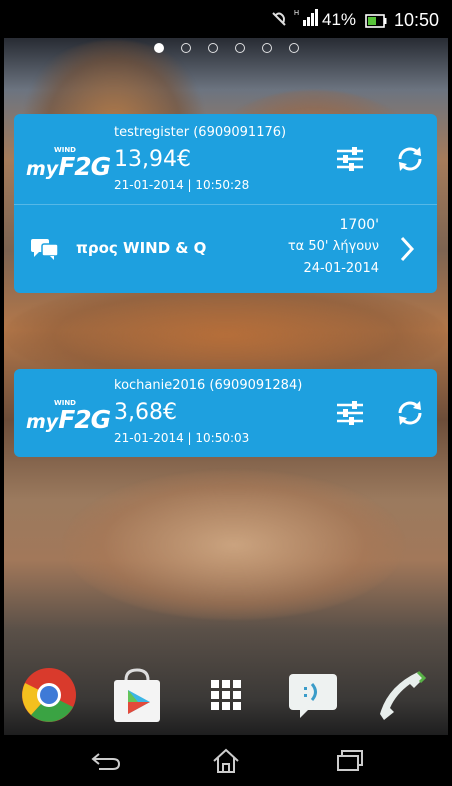 This screenshot has height=786, width=452. What do you see at coordinates (226, 50) in the screenshot?
I see `page-indicator` at bounding box center [226, 50].